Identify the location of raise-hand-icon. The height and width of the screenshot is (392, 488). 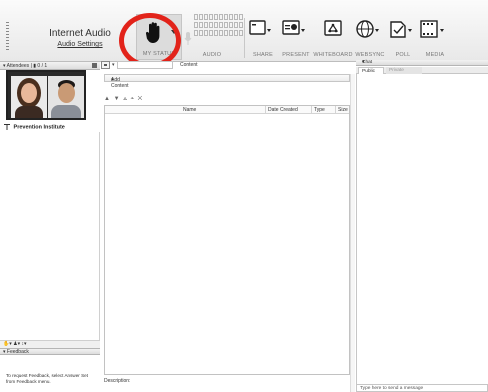
(152, 32).